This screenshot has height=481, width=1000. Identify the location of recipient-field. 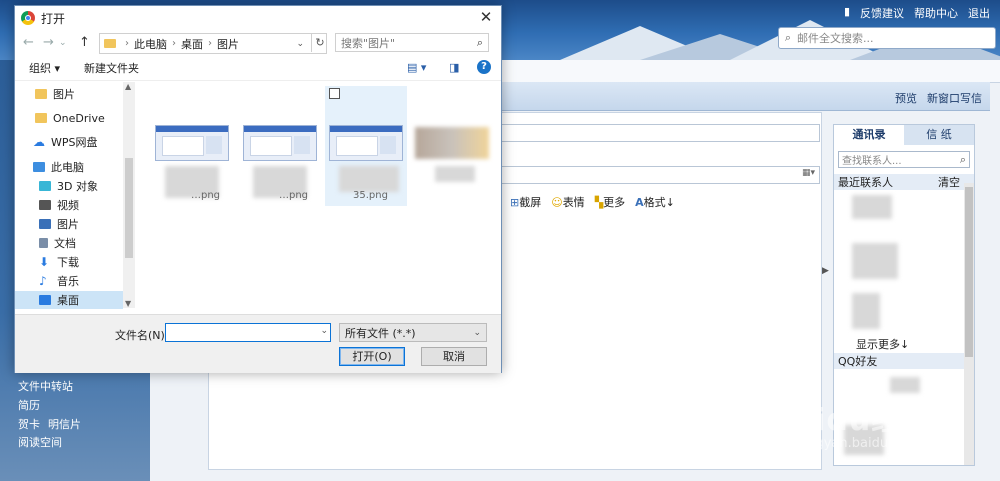
(655, 133).